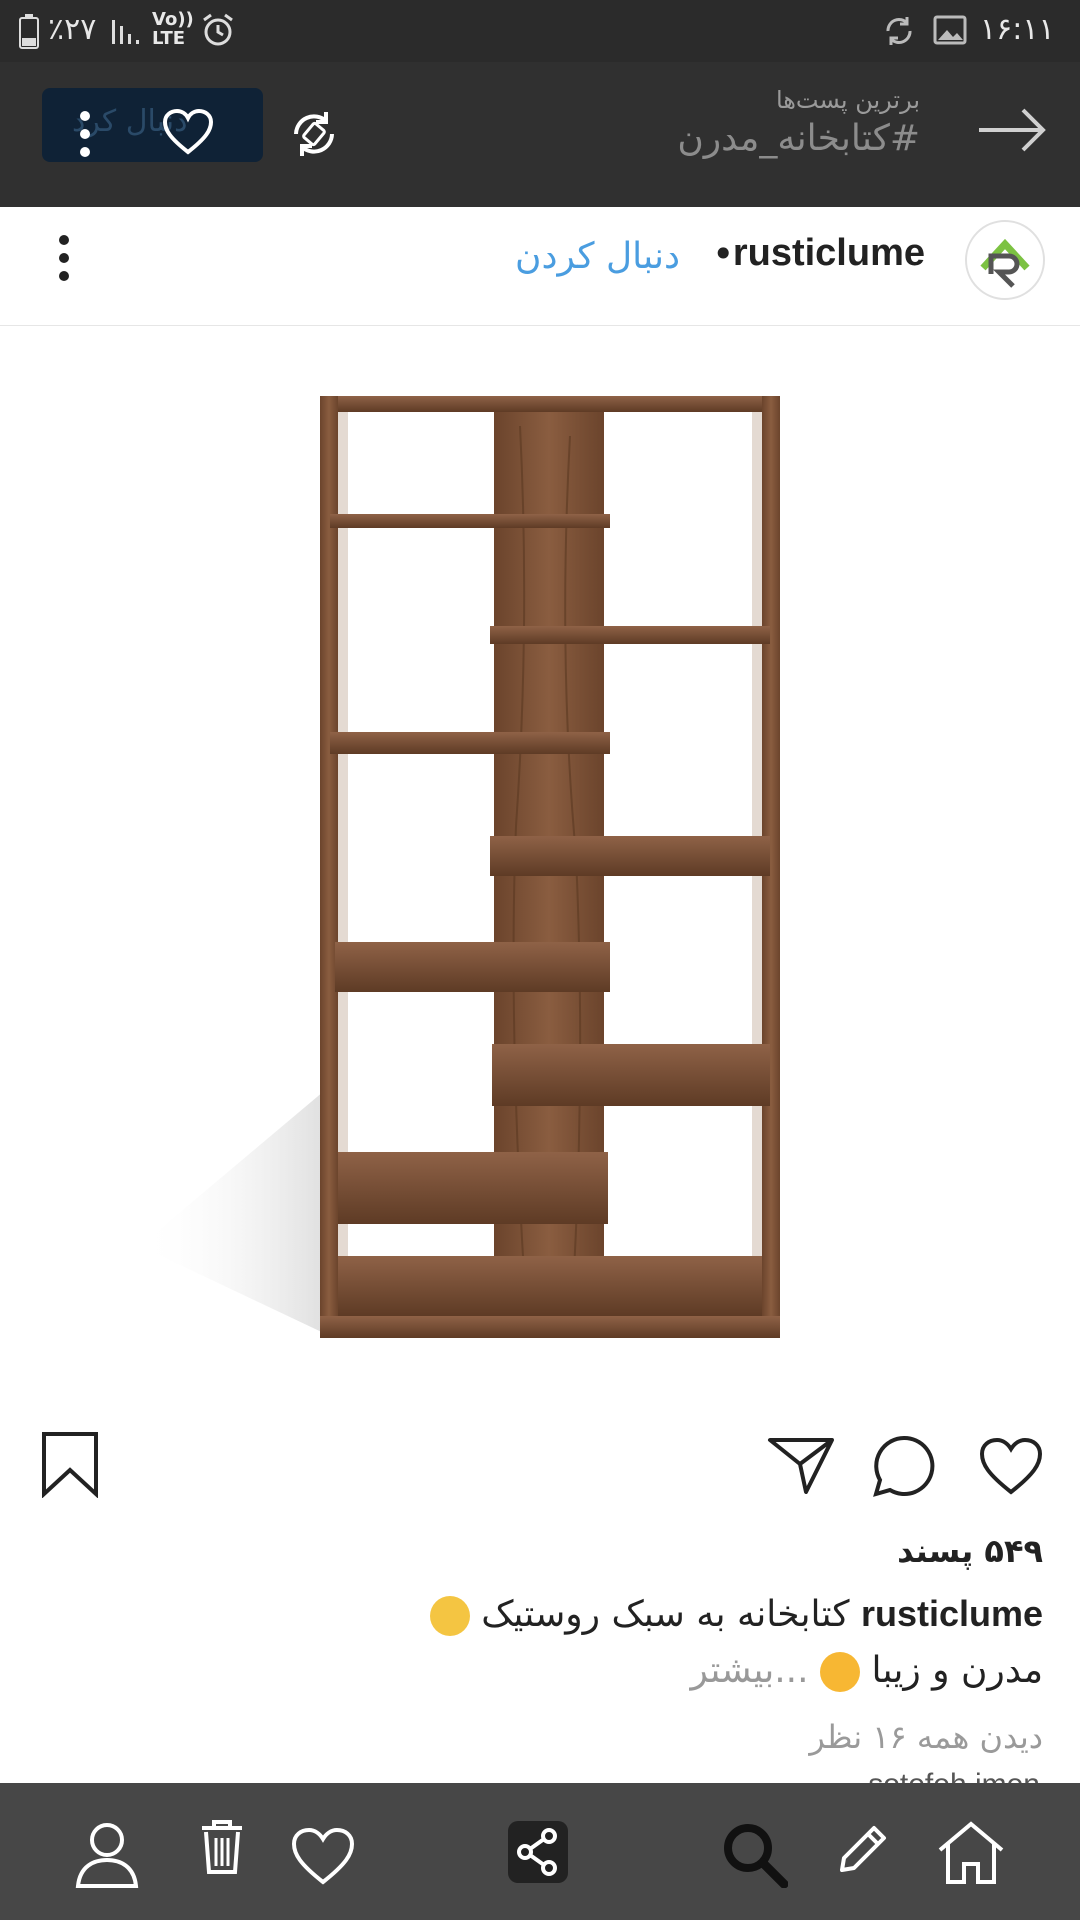 The width and height of the screenshot is (1080, 1920). Describe the element at coordinates (222, 1847) in the screenshot. I see `trash-icon` at that location.